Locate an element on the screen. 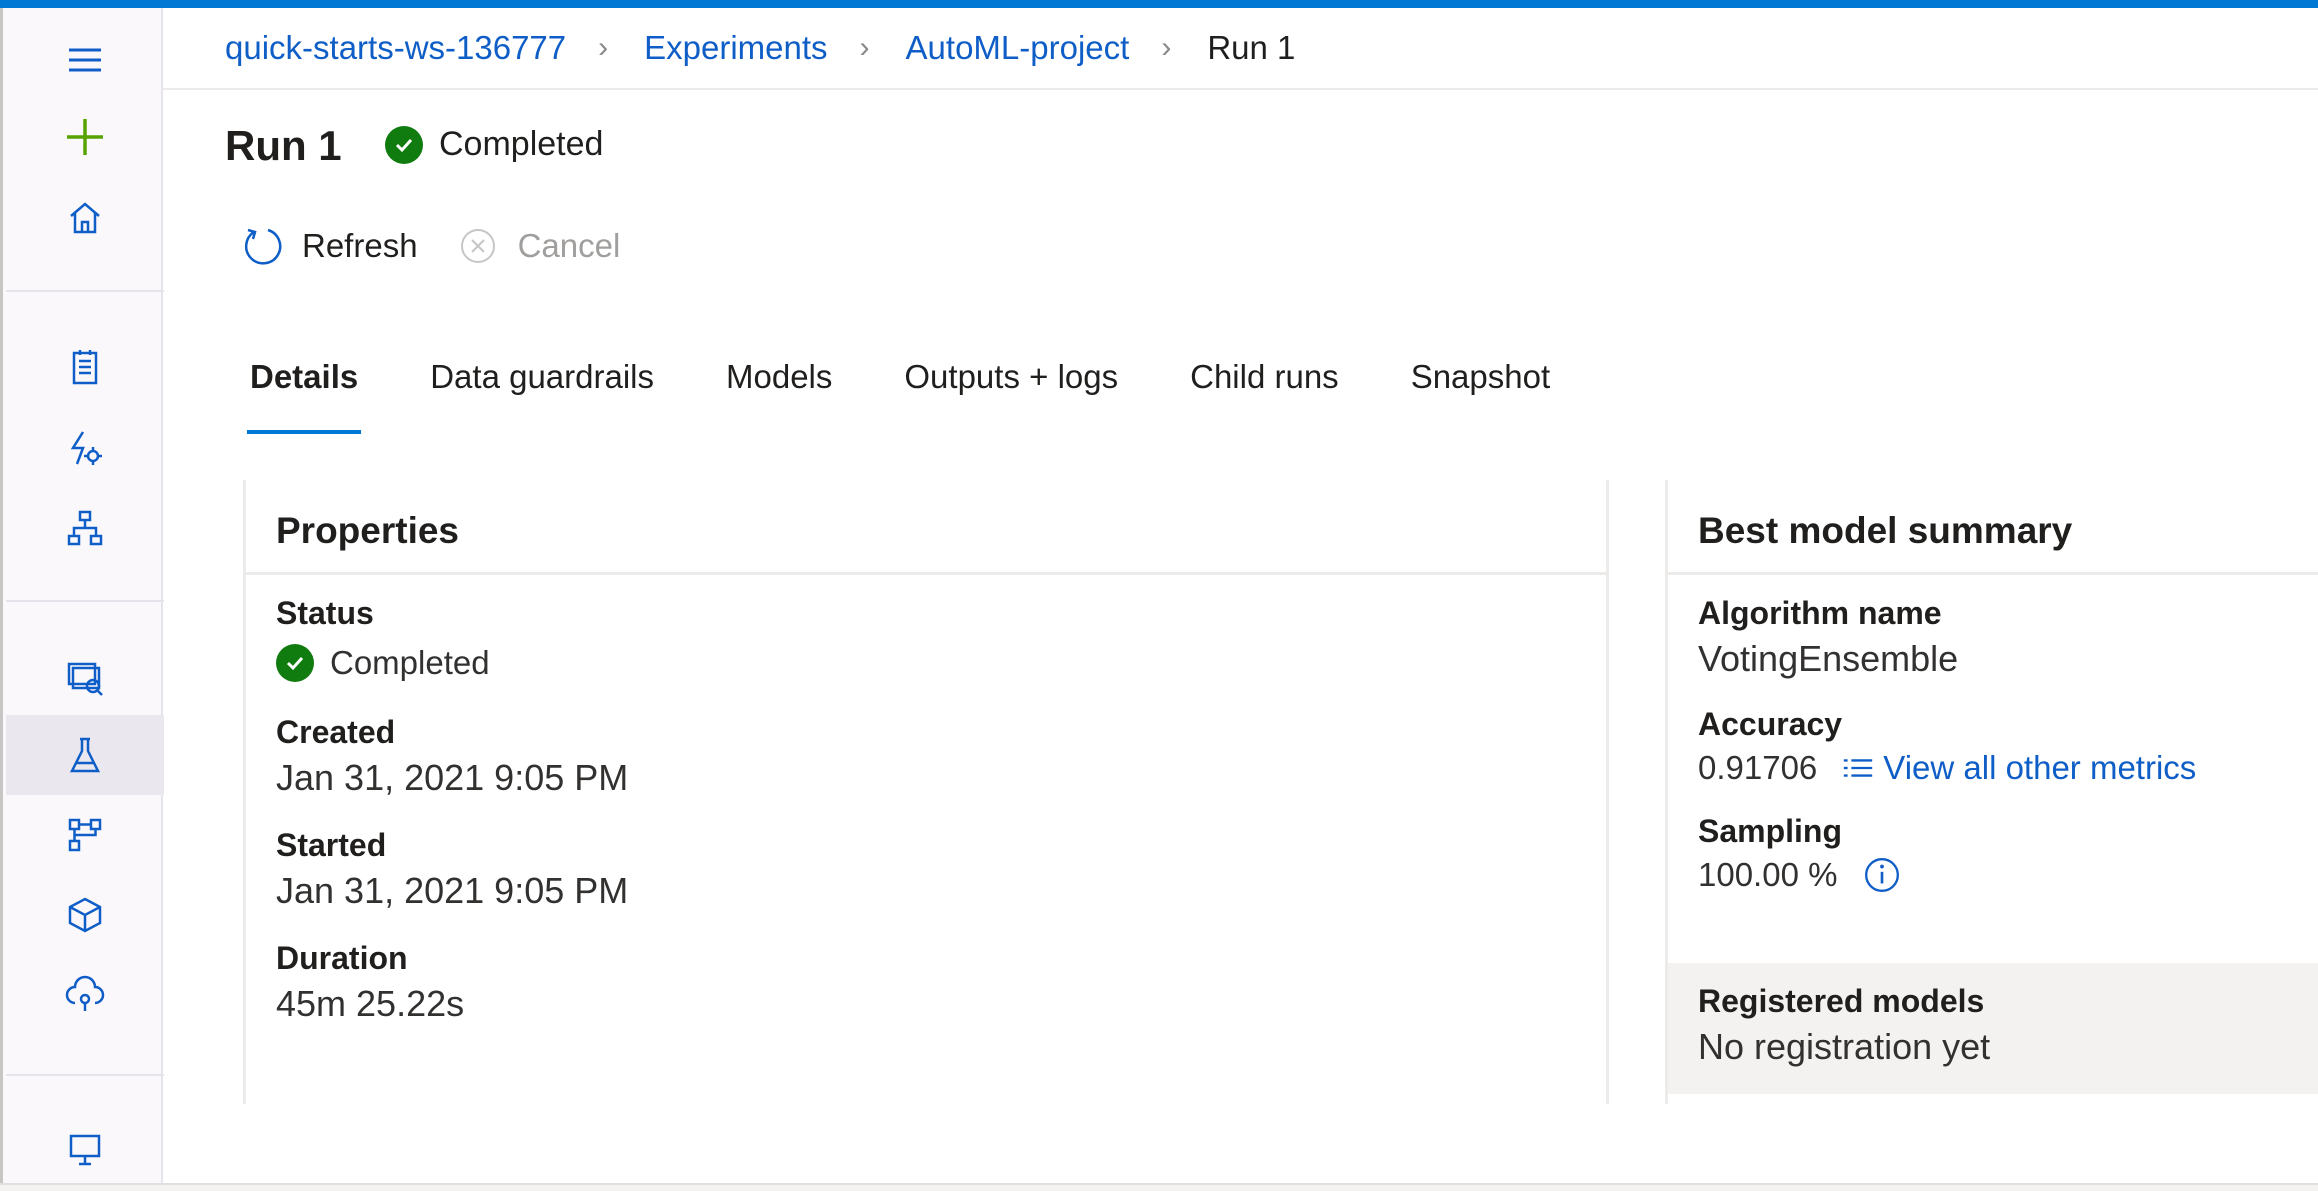 The height and width of the screenshot is (1191, 2318). registered-models-section: Registered models No registration yet is located at coordinates (1993, 1028).